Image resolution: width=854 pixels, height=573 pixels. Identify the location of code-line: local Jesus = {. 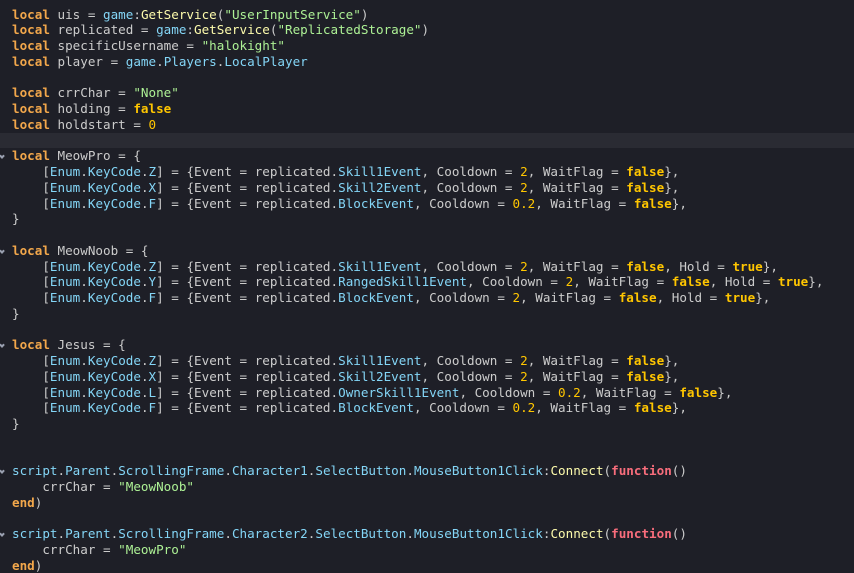
(427, 345).